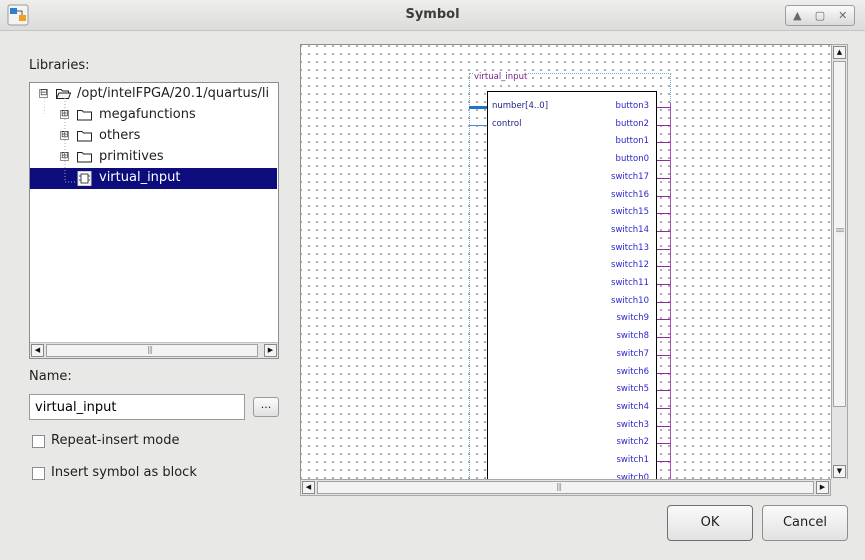  What do you see at coordinates (630, 212) in the screenshot?
I see `output-pin-label: switch15` at bounding box center [630, 212].